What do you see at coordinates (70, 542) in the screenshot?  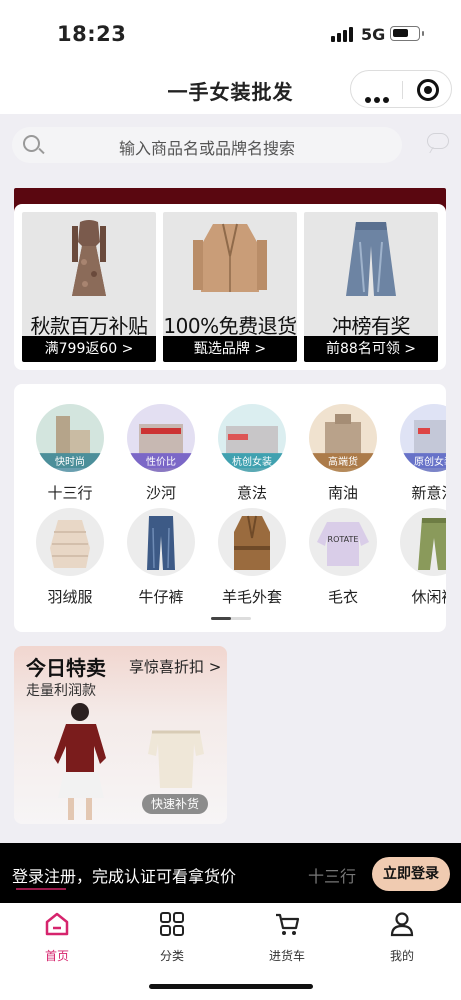 I see `down-jacket-image` at bounding box center [70, 542].